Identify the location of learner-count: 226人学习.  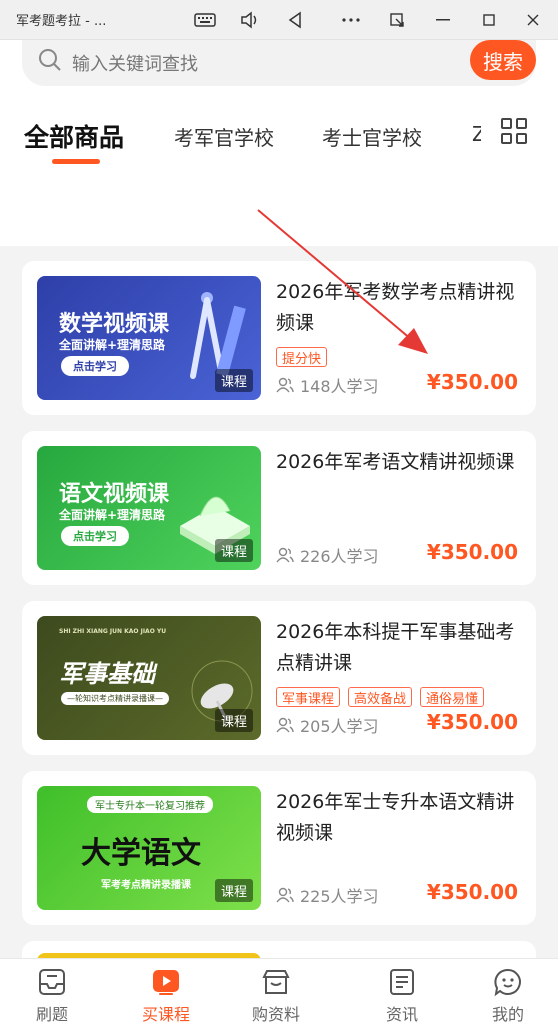
(327, 555).